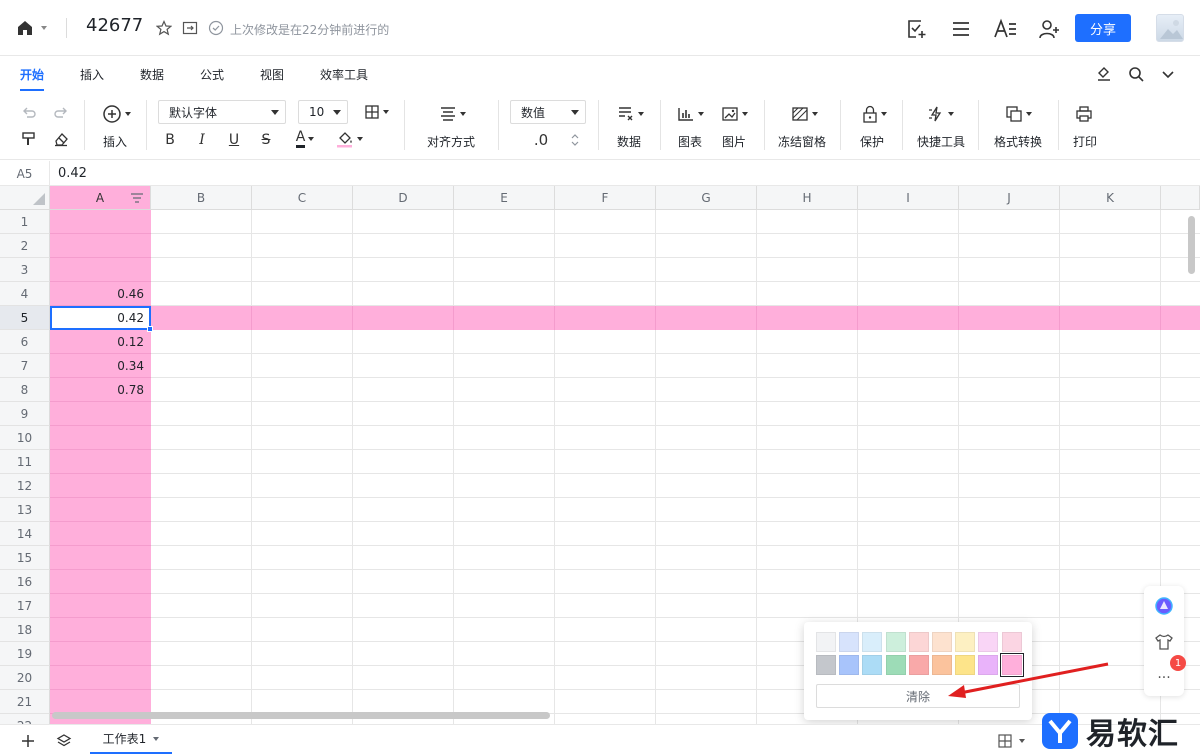 The height and width of the screenshot is (756, 1200). I want to click on format-convert-button, so click(1018, 114).